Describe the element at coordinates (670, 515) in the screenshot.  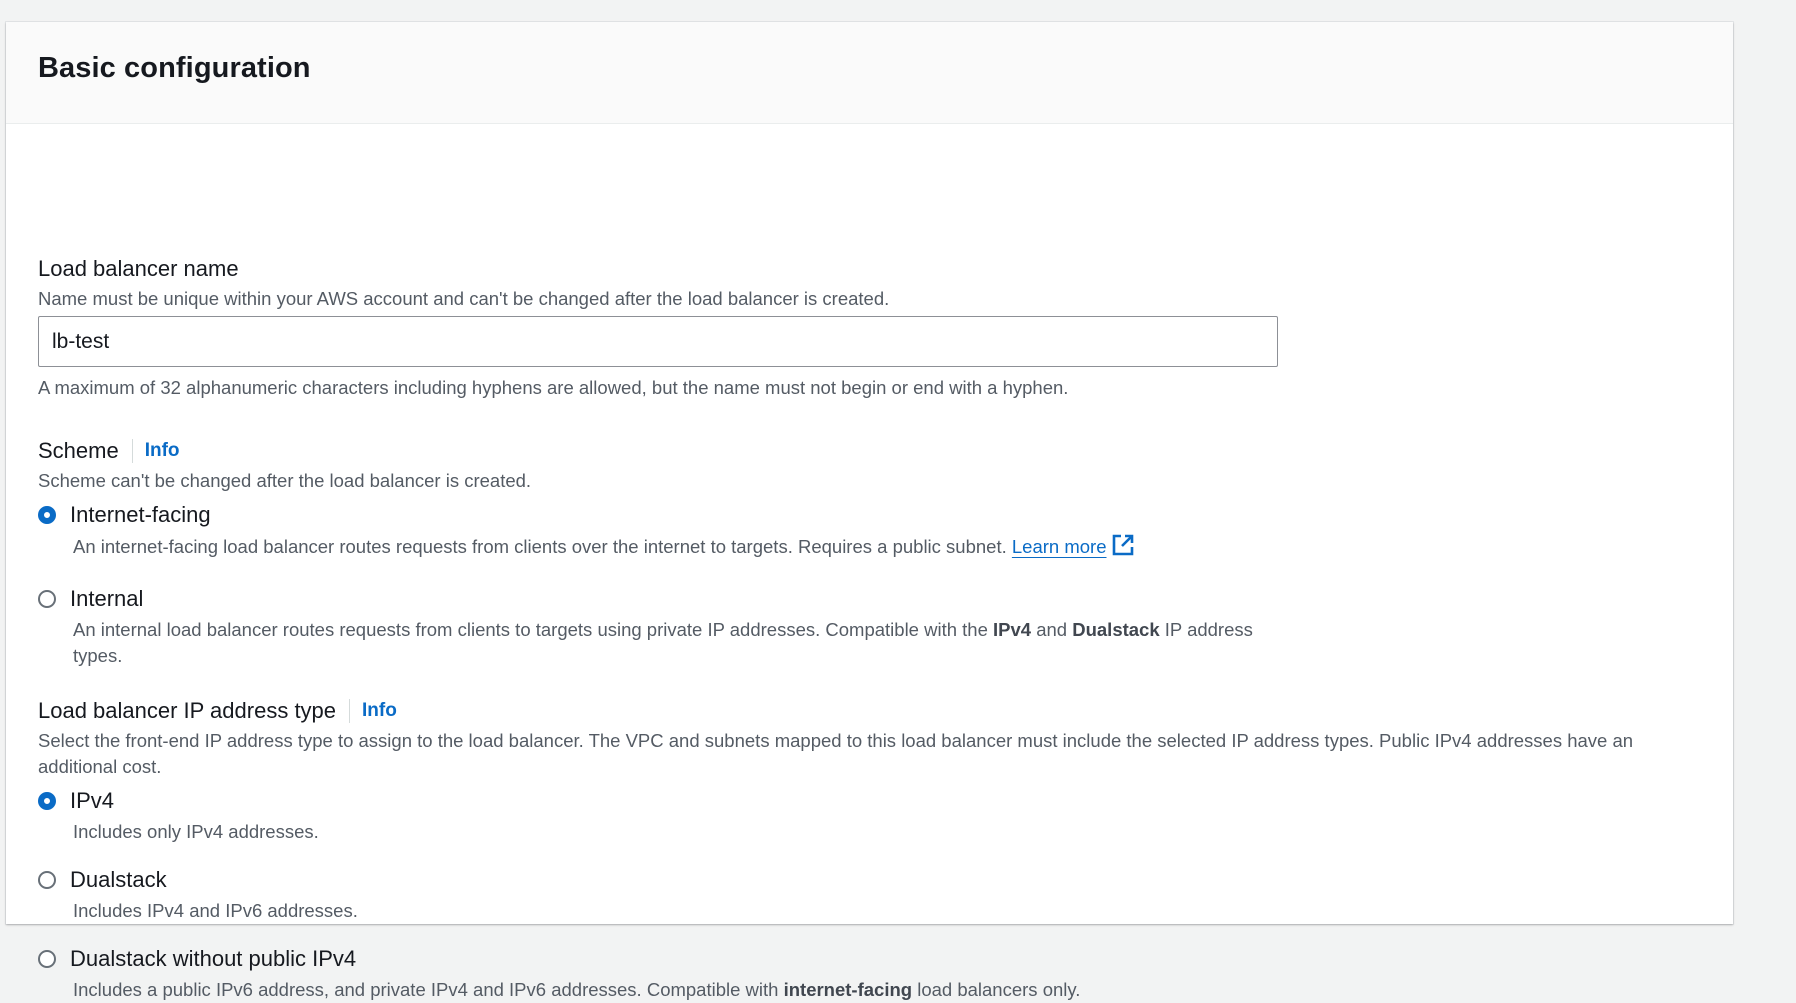
I see `radio-option-internet-facing: Internet-facing` at that location.